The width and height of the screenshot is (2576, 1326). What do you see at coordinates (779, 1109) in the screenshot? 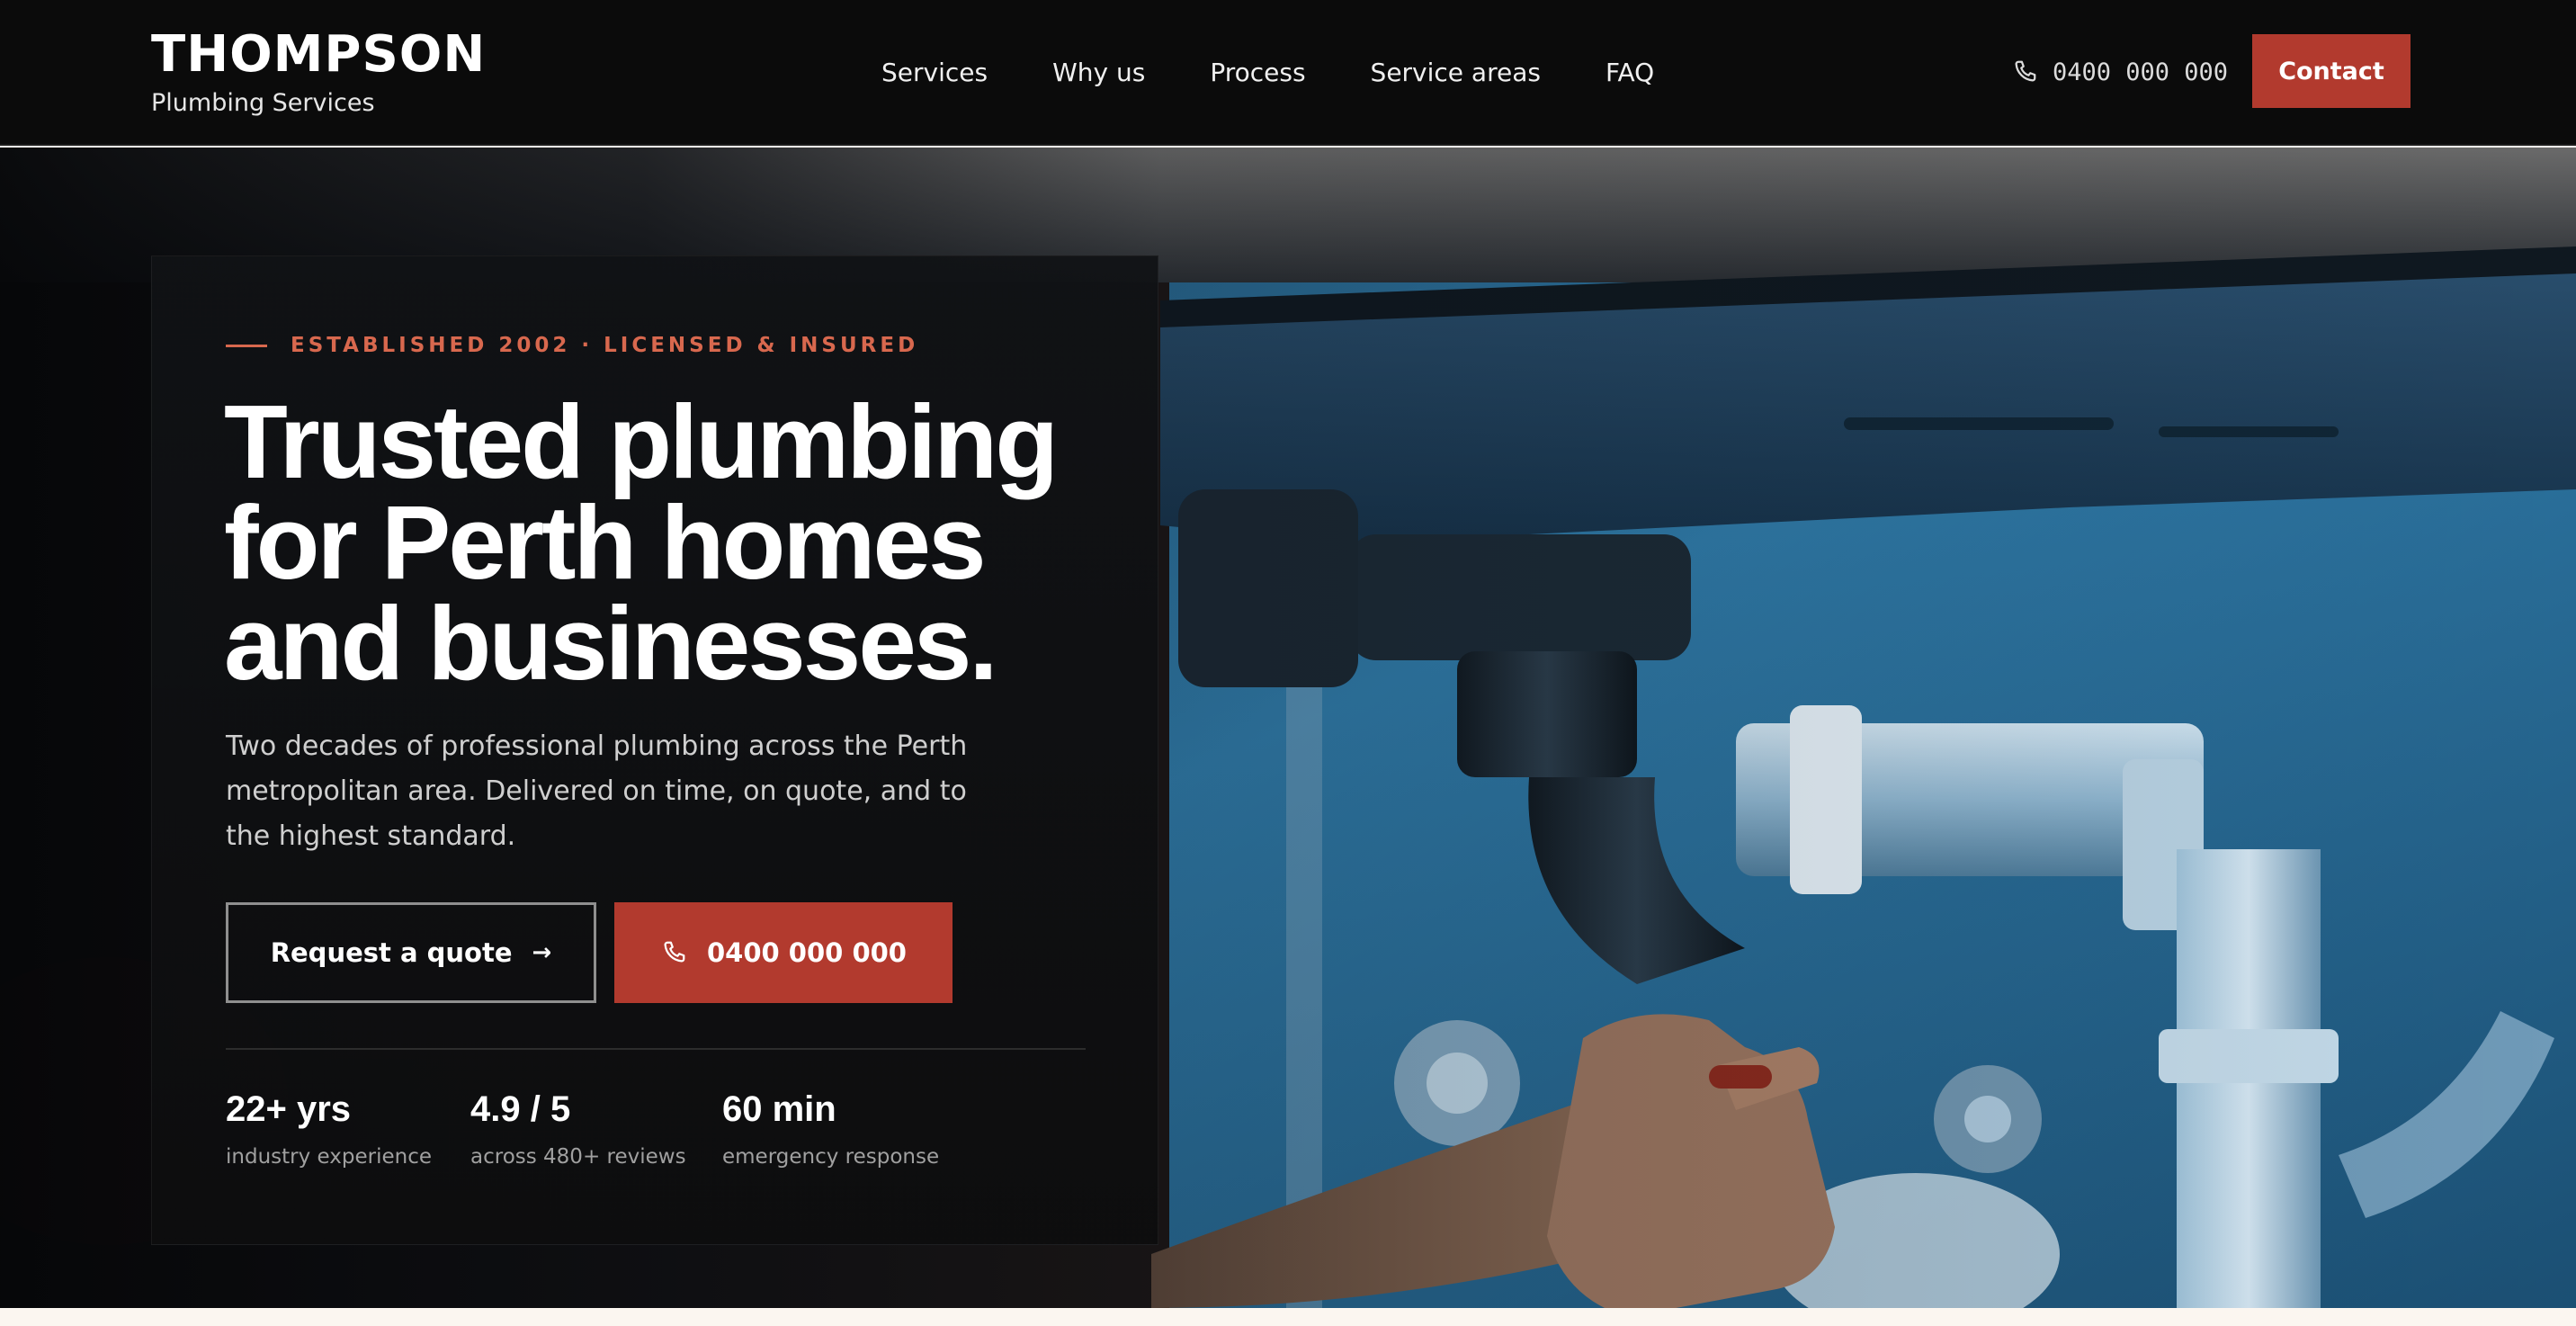
I see `stat-value: 60 min` at bounding box center [779, 1109].